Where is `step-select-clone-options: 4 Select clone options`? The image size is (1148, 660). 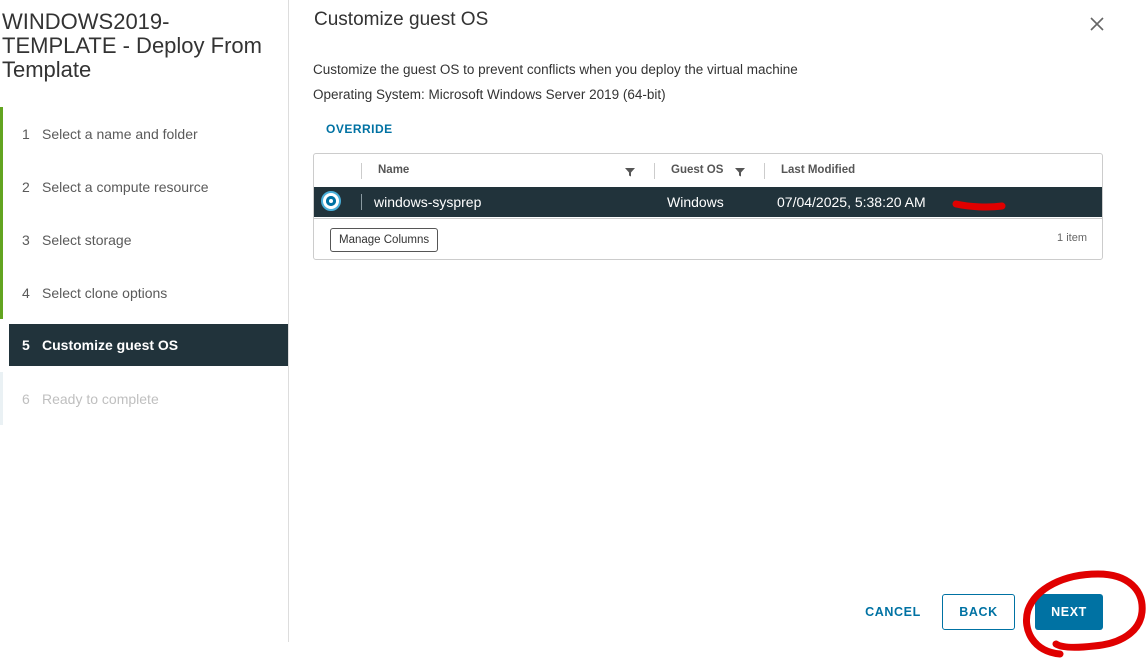
step-select-clone-options: 4 Select clone options is located at coordinates (144, 292).